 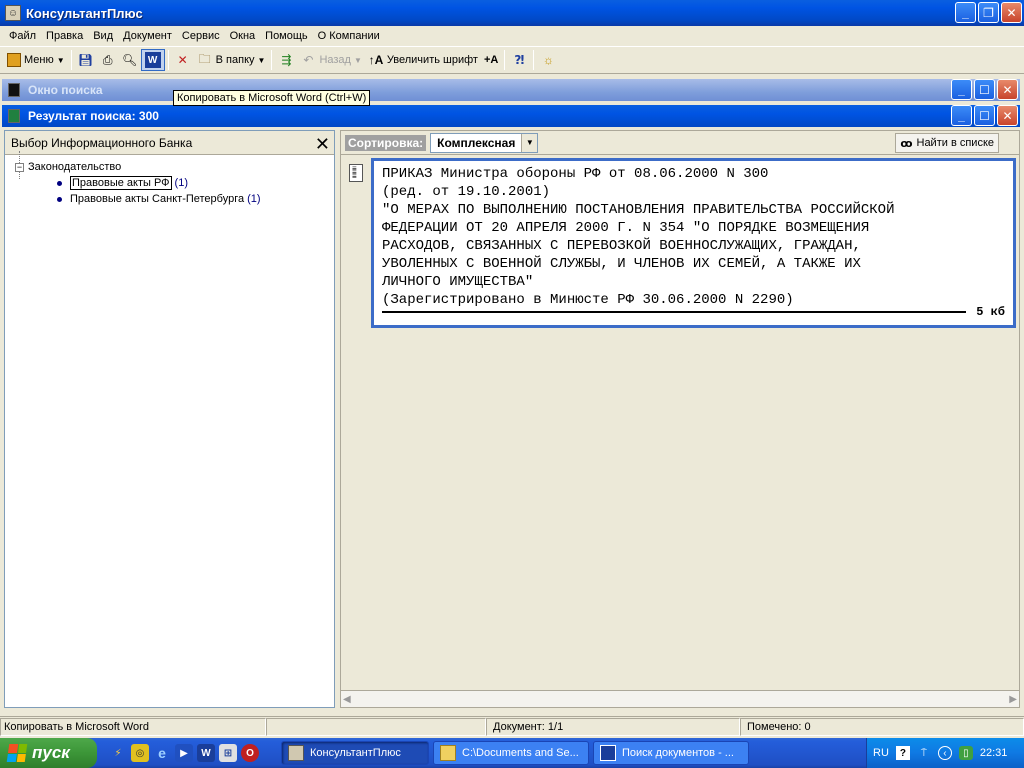 What do you see at coordinates (613, 726) in the screenshot?
I see `status-document: Документ: 1/1` at bounding box center [613, 726].